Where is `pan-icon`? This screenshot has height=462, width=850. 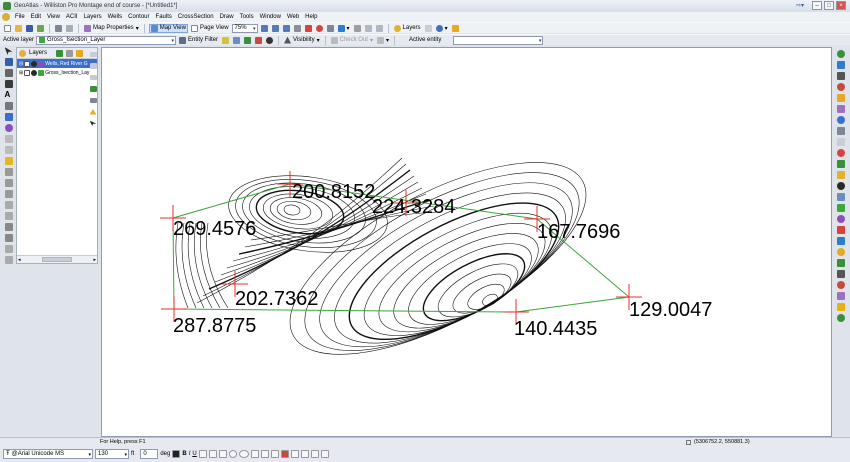
pan-icon is located at coordinates (297, 28).